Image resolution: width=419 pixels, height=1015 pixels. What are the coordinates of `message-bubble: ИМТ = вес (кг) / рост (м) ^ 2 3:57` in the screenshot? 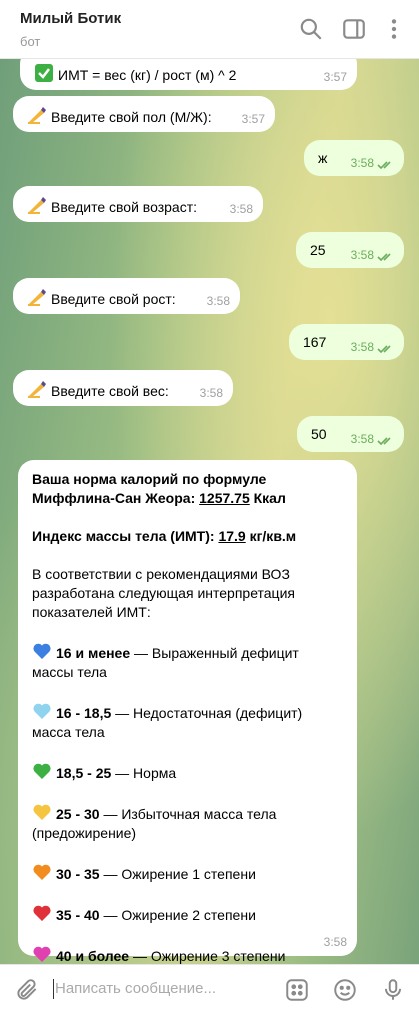 It's located at (188, 74).